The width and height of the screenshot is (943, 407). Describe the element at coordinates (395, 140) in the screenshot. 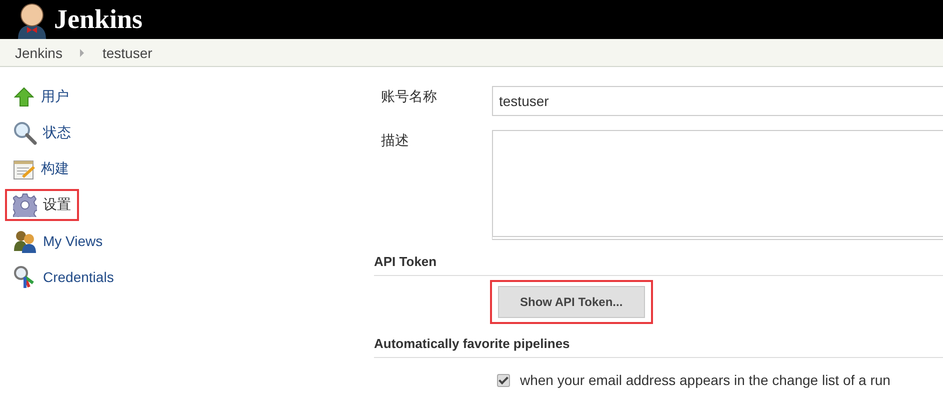

I see `field-label: 描述` at that location.